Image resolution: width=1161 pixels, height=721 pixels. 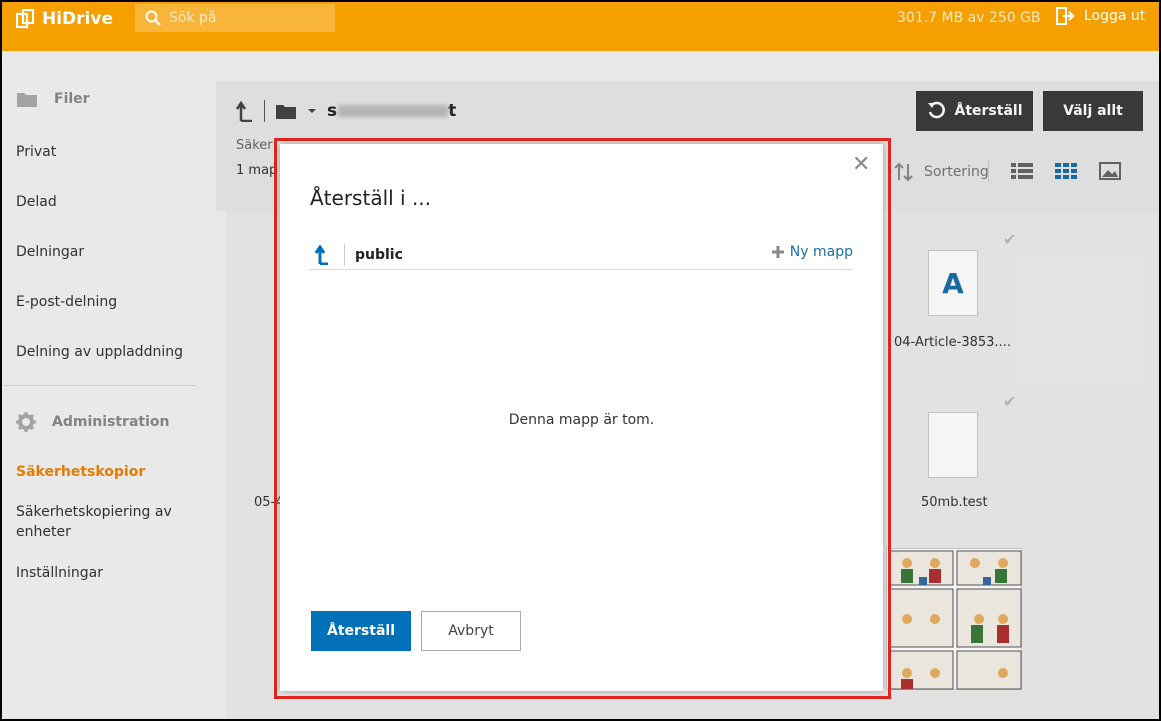 I want to click on hidrive-logo: HiDrive, so click(x=64, y=19).